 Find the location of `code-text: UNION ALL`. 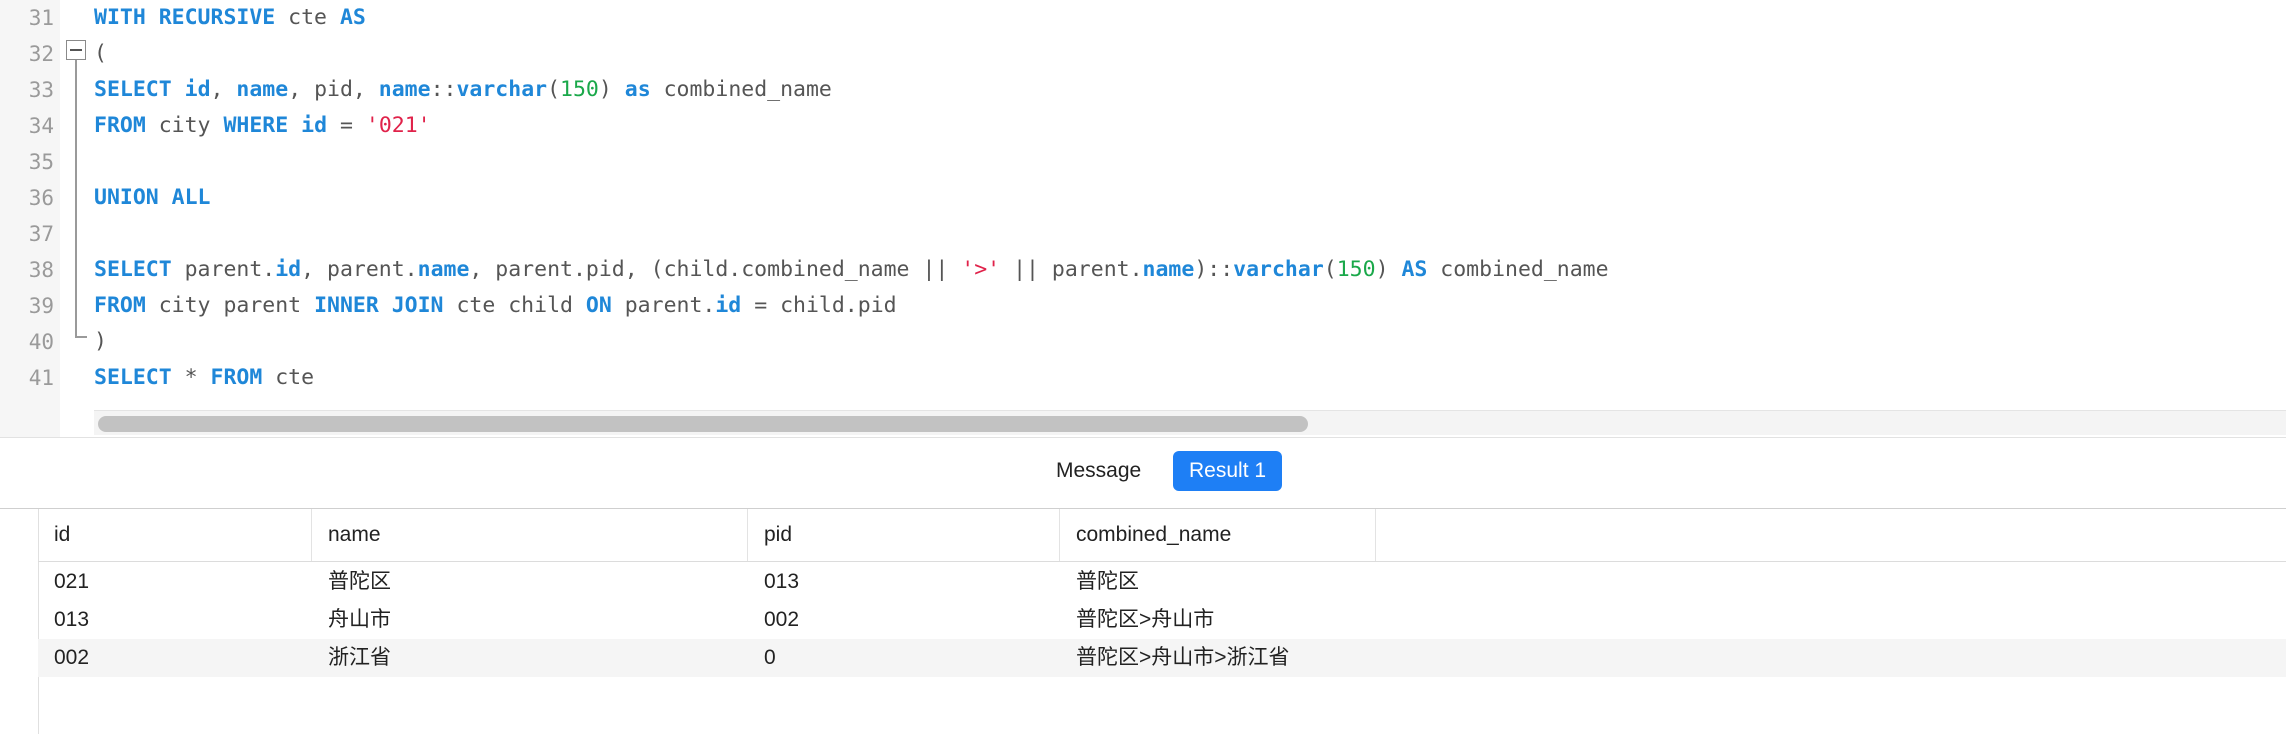

code-text: UNION ALL is located at coordinates (152, 197).